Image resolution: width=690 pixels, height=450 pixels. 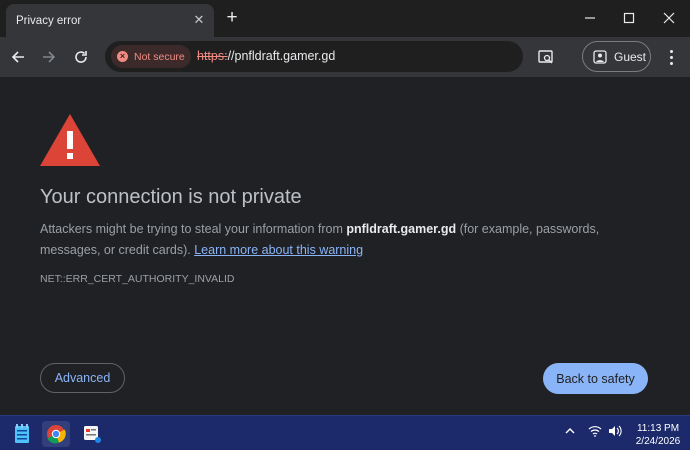 I want to click on profile-icon, so click(x=600, y=56).